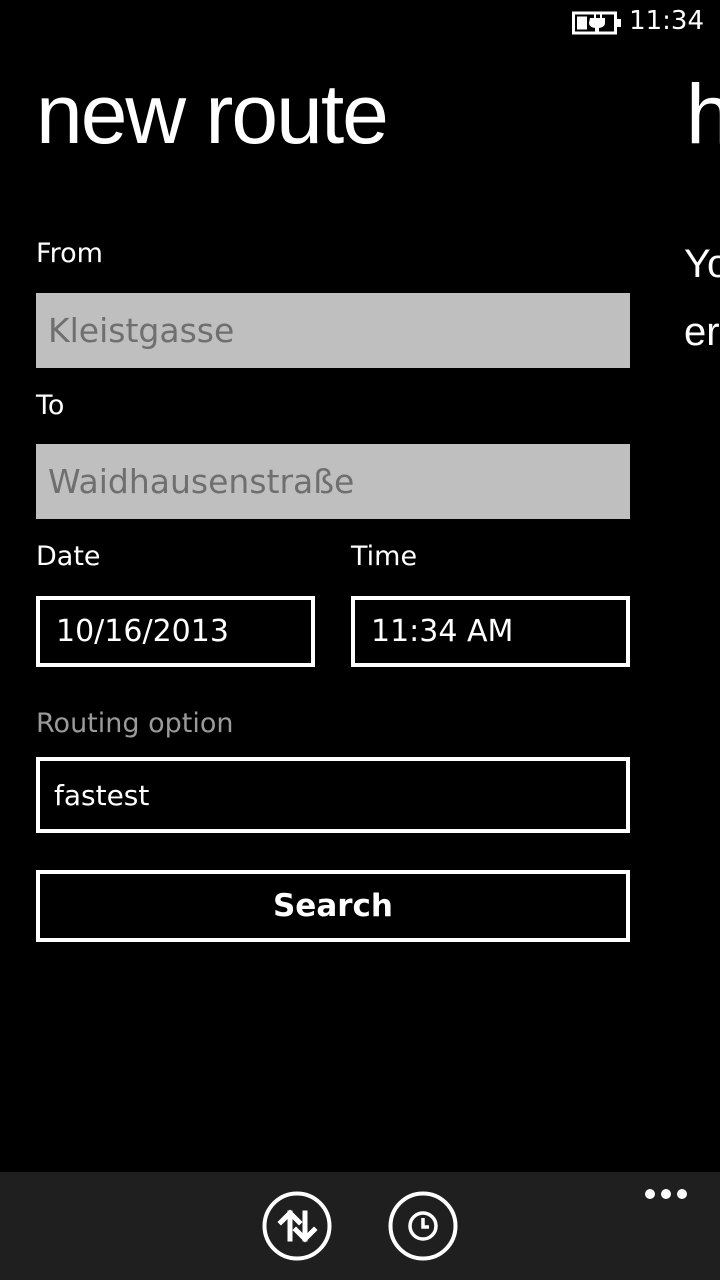 The image size is (720, 1280). Describe the element at coordinates (212, 114) in the screenshot. I see `page-title: new route` at that location.